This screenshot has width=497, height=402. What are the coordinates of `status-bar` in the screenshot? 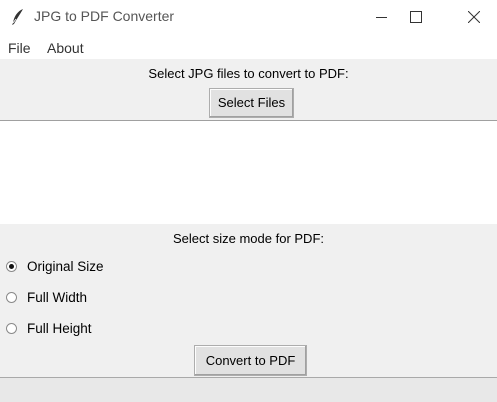 It's located at (248, 389).